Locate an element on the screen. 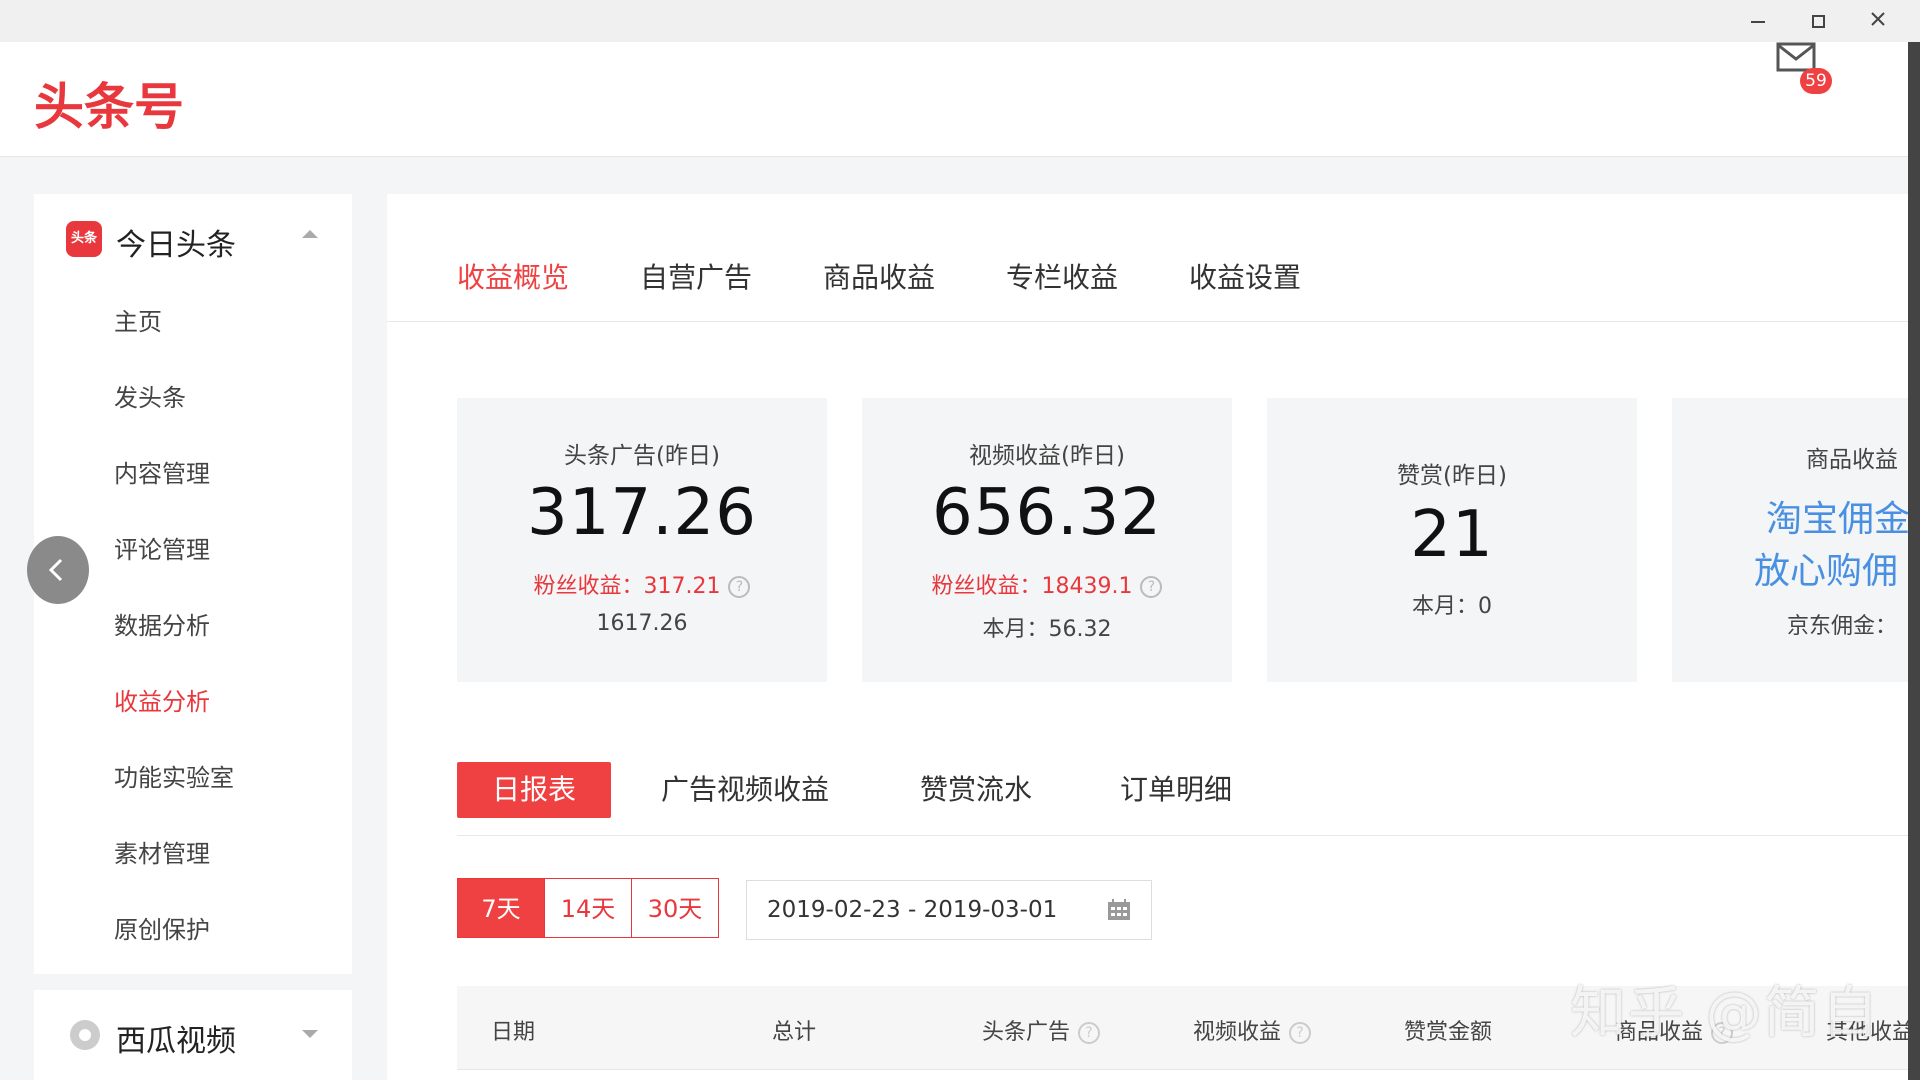 Image resolution: width=1920 pixels, height=1080 pixels. platform-label: 西瓜视频 is located at coordinates (176, 1041).